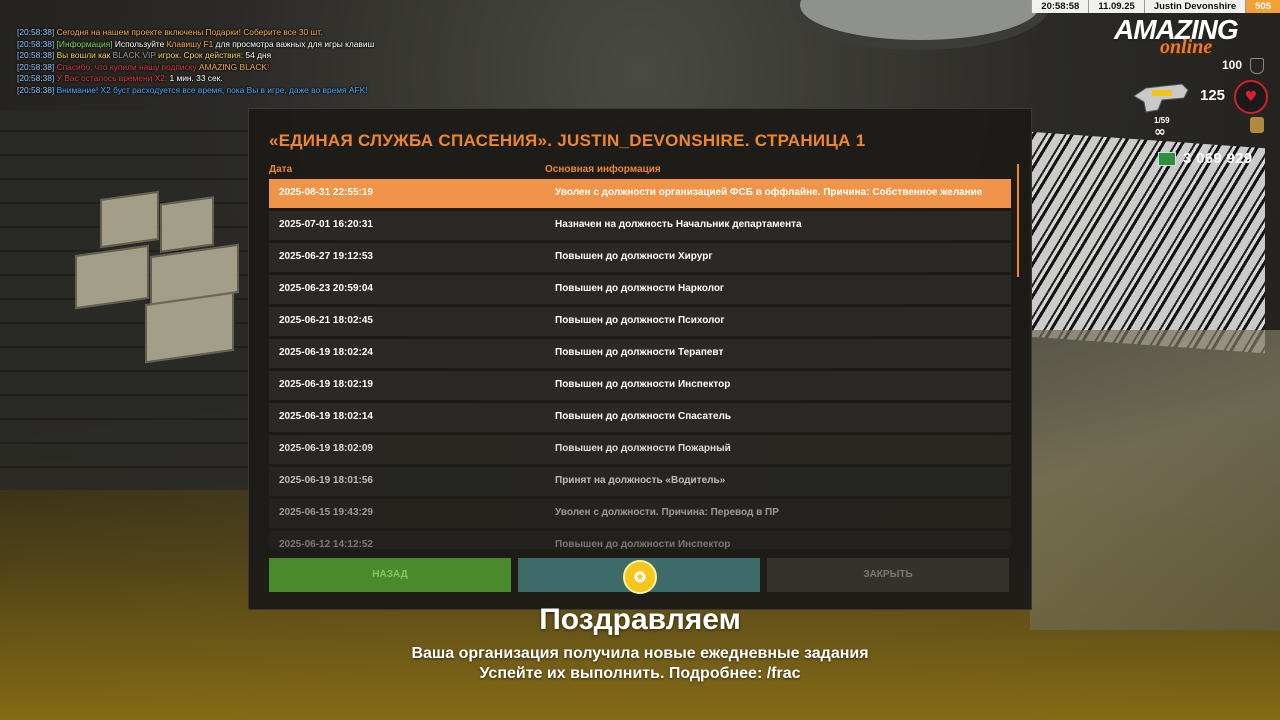  Describe the element at coordinates (1186, 47) in the screenshot. I see `logo-sub-text: online` at that location.